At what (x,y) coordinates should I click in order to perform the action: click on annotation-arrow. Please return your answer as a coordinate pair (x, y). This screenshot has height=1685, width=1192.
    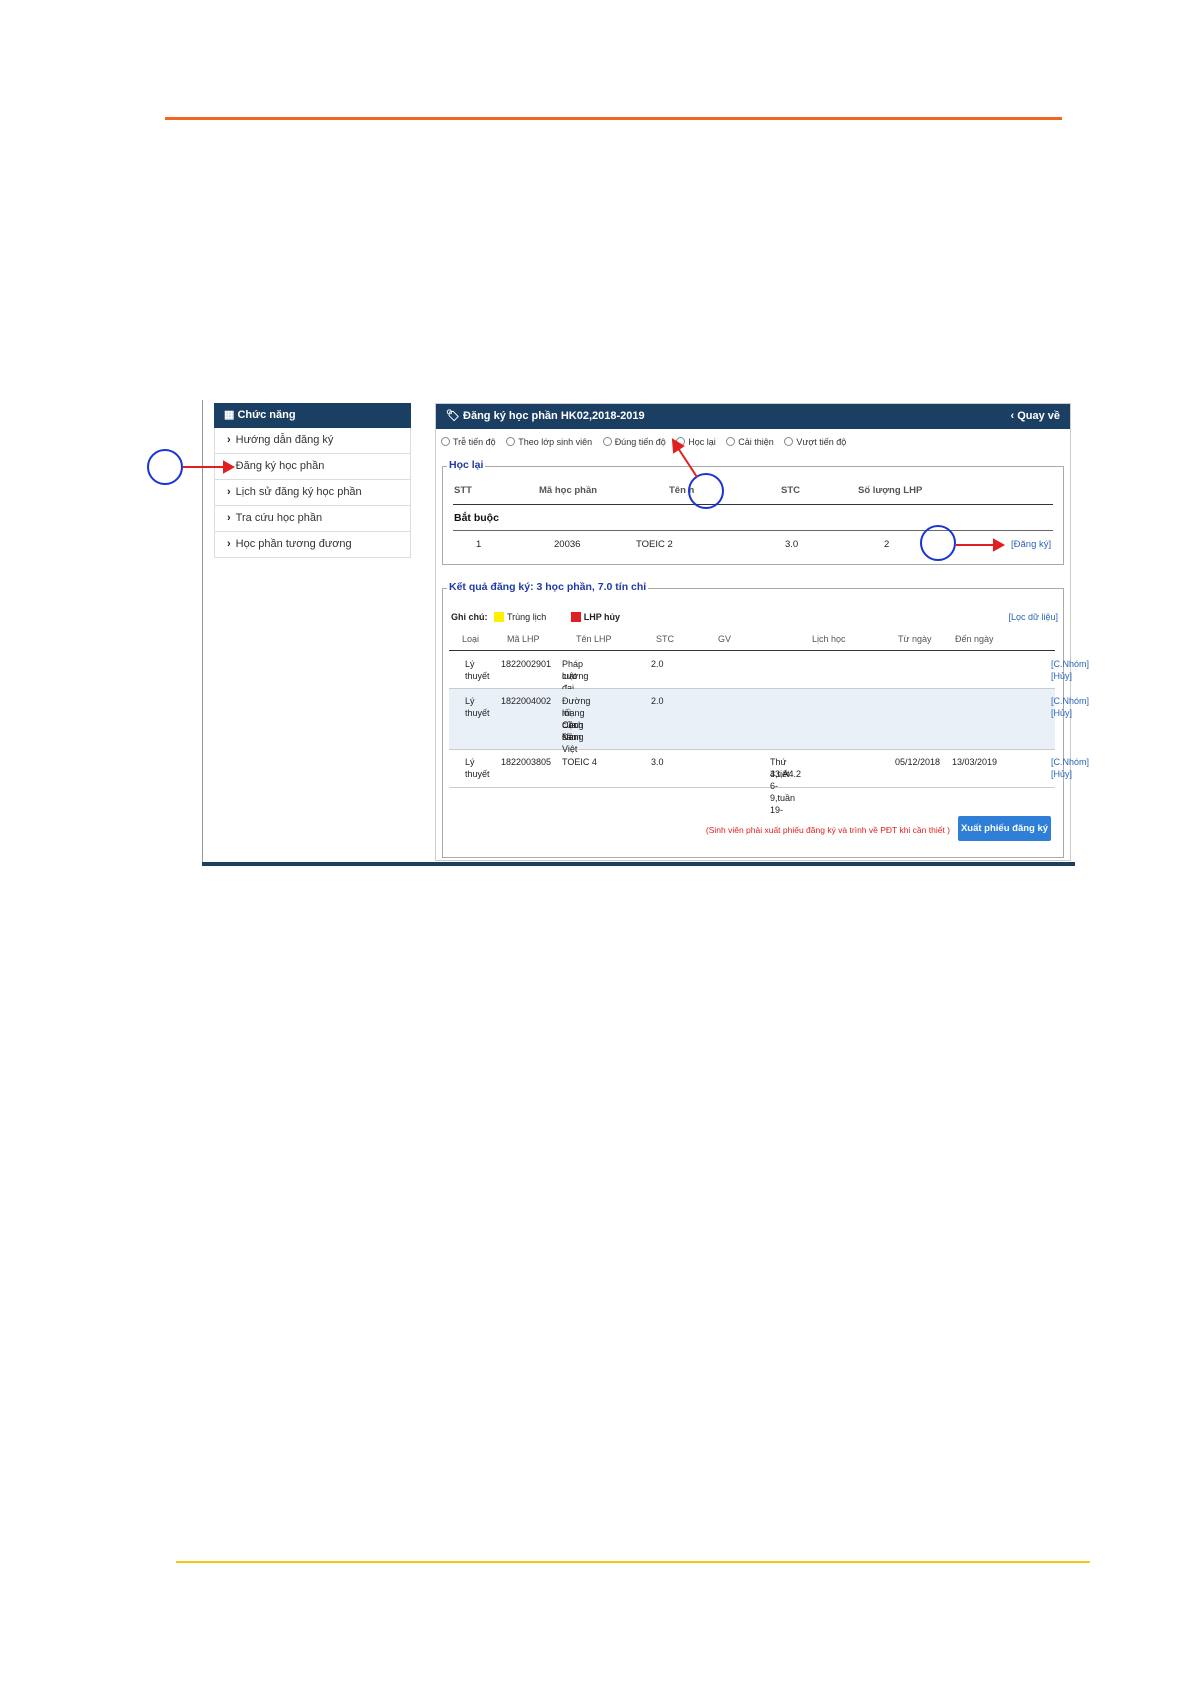
    Looking at the image, I should click on (687, 462).